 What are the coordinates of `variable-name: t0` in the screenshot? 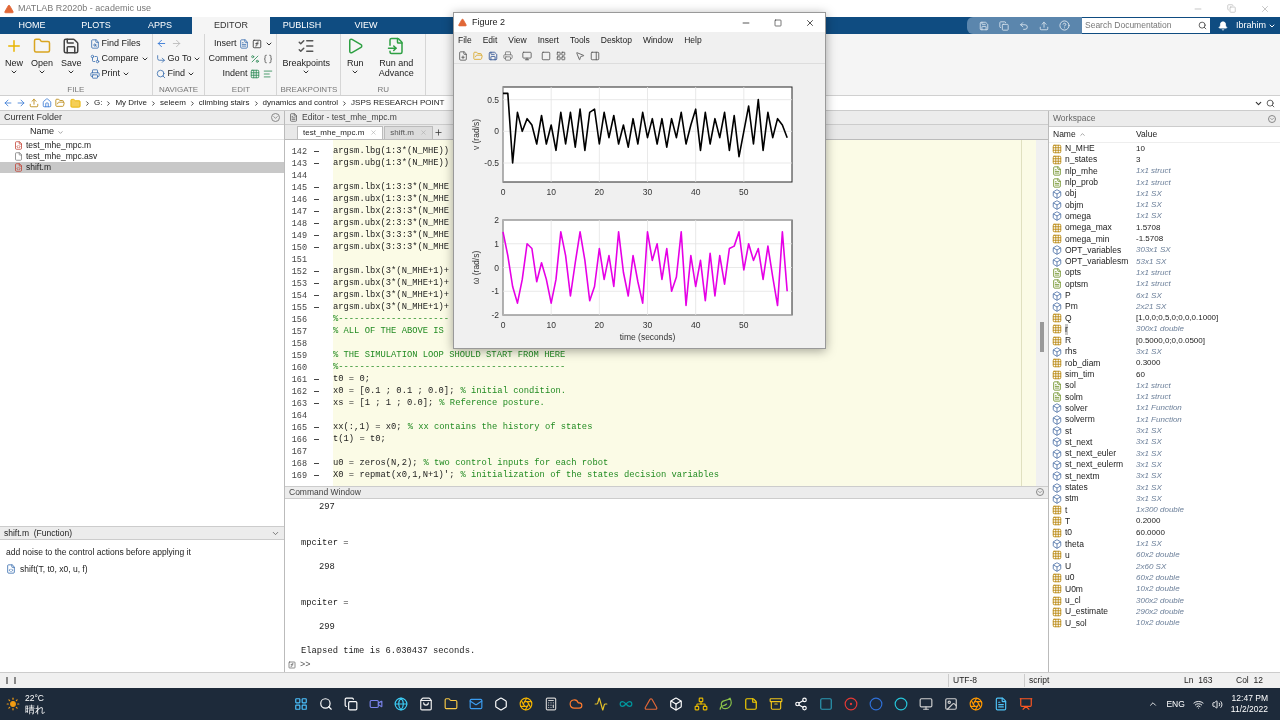 It's located at (1069, 533).